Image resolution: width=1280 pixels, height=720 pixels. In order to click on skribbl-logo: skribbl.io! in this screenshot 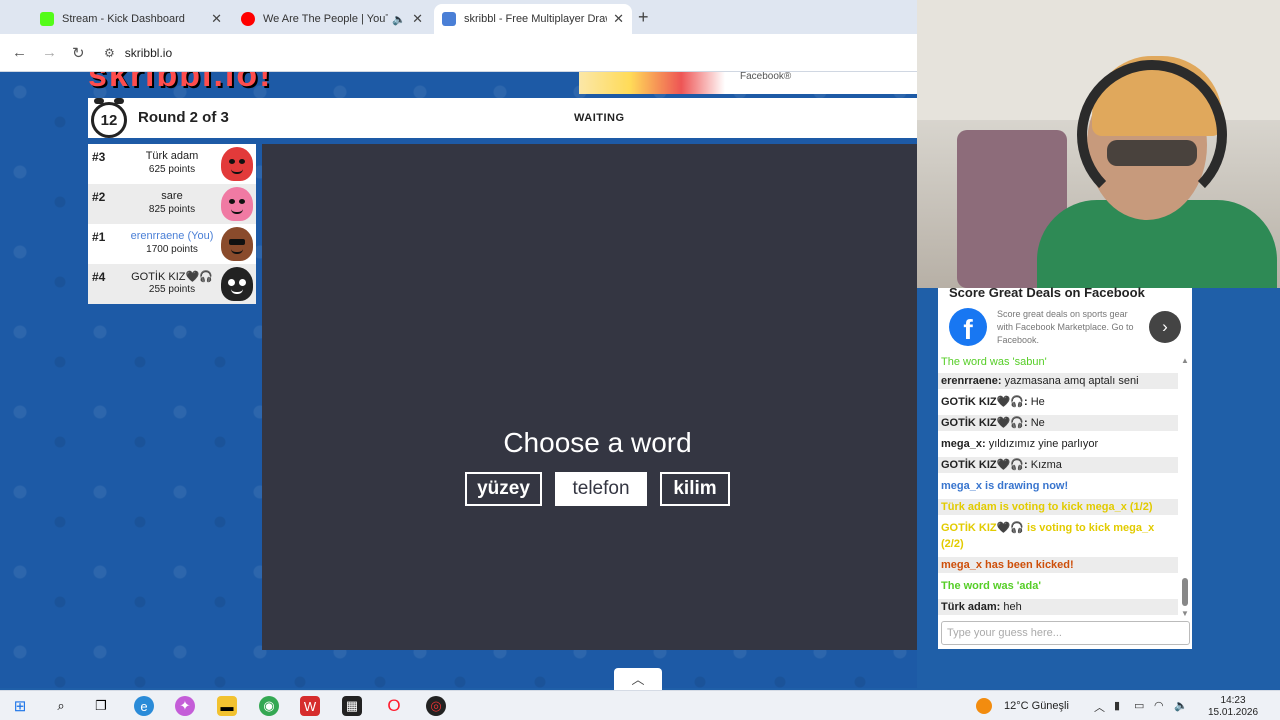, I will do `click(180, 83)`.